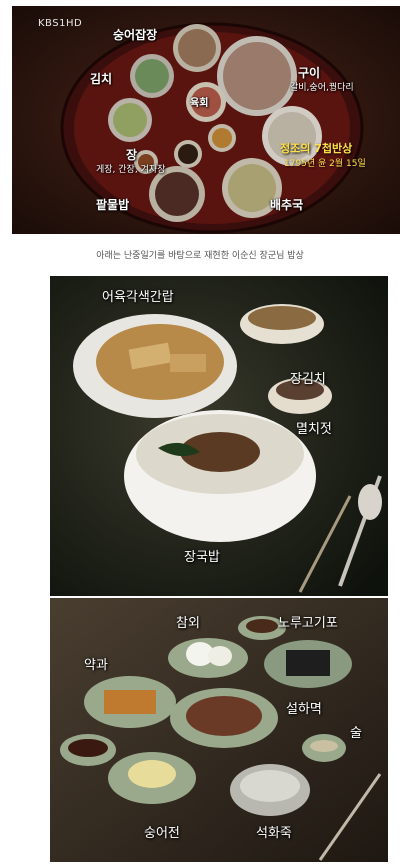  What do you see at coordinates (96, 665) in the screenshot?
I see `label-yakgwa: 약과` at bounding box center [96, 665].